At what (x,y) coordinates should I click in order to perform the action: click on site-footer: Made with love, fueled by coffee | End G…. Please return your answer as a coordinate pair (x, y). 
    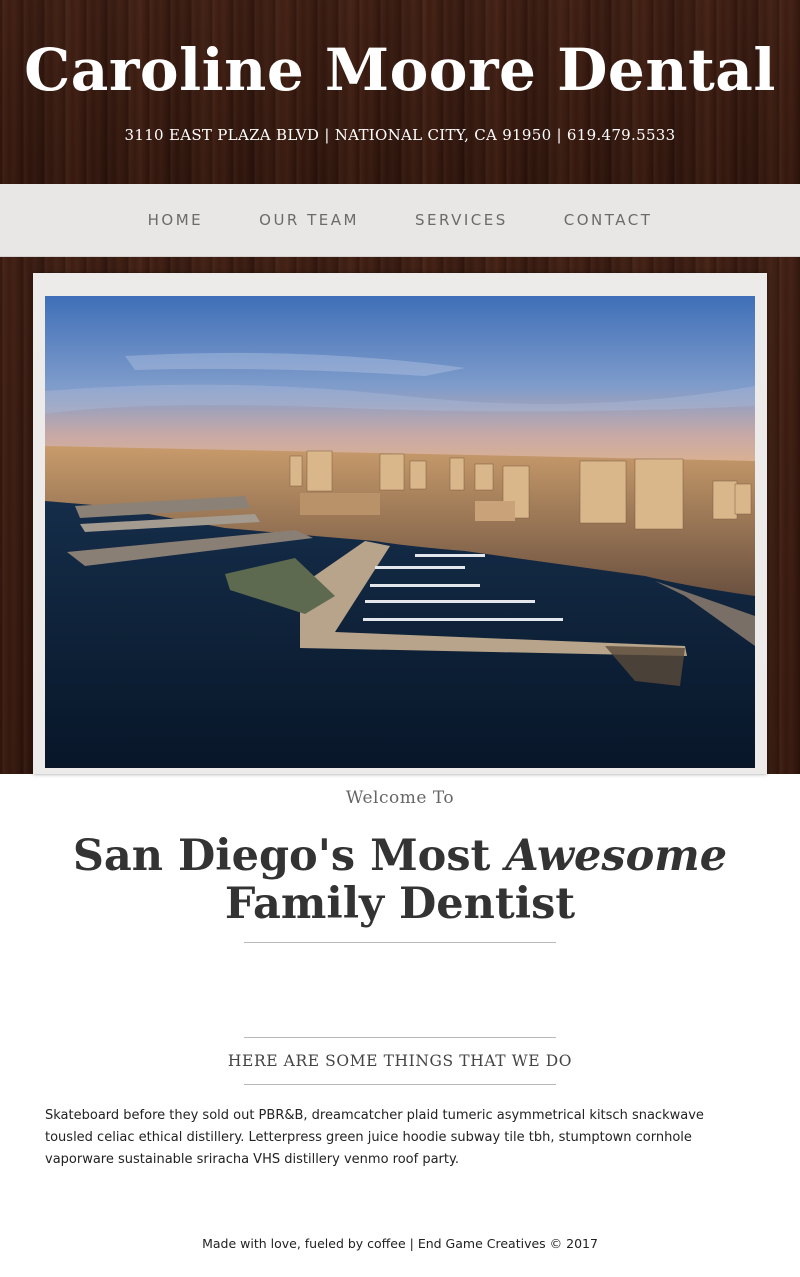
    Looking at the image, I should click on (400, 1243).